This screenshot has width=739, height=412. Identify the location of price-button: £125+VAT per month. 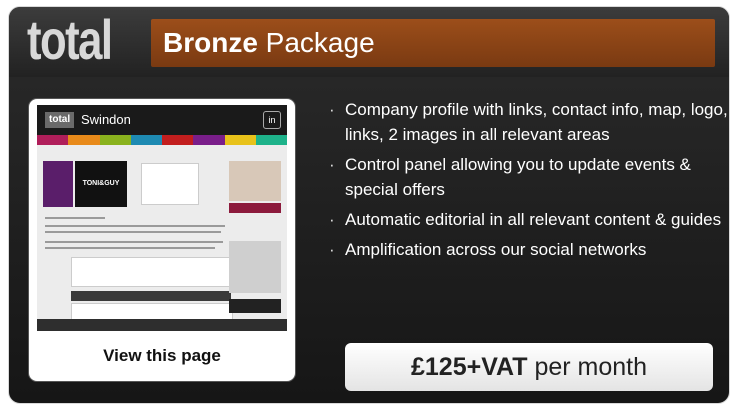
(529, 367).